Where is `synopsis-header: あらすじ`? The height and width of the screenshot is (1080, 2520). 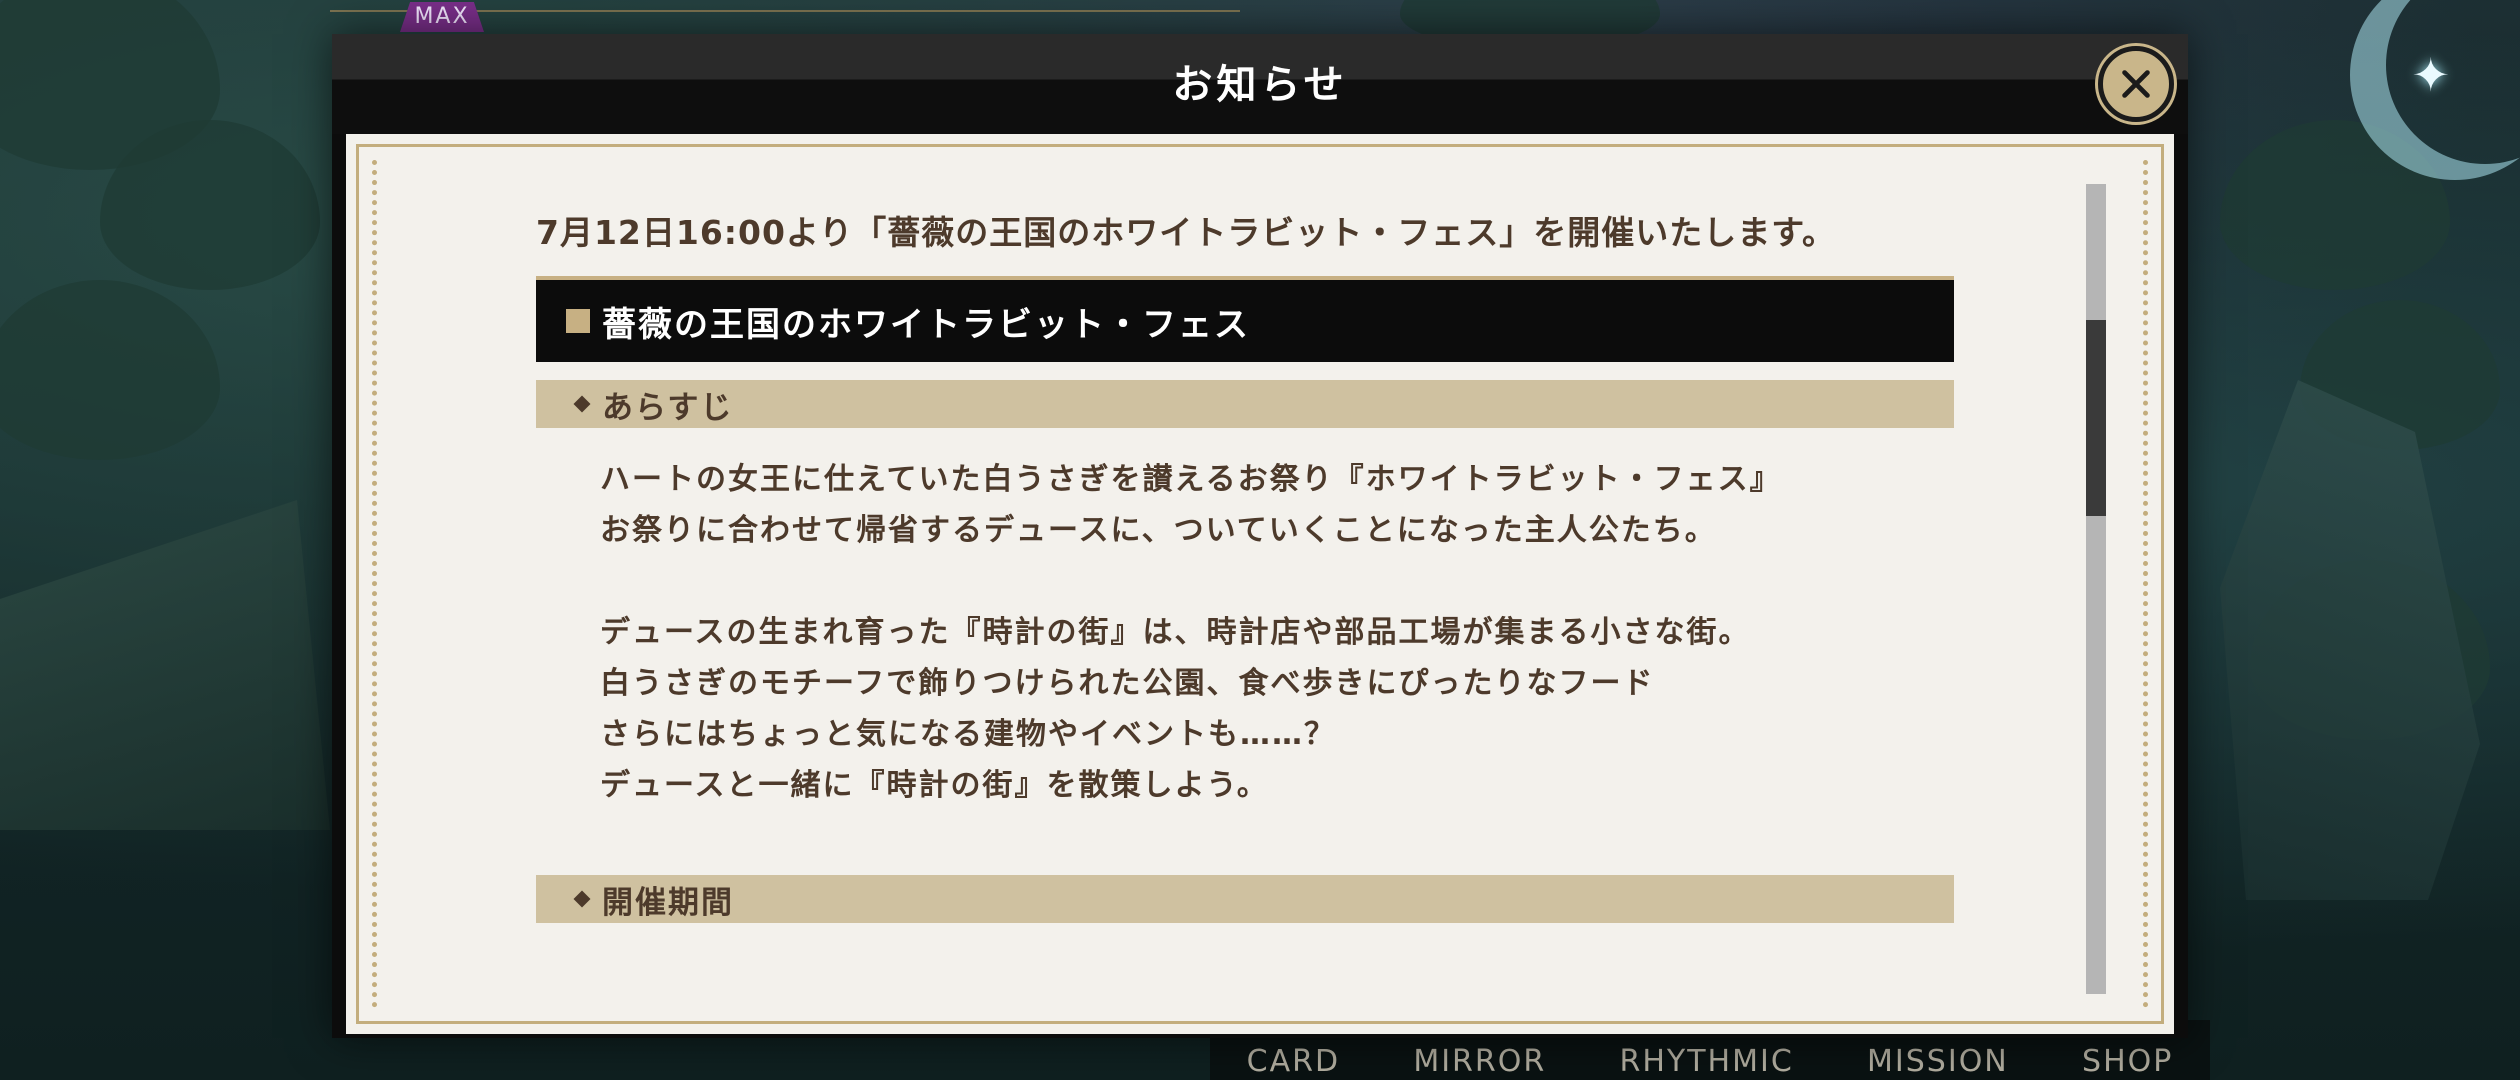
synopsis-header: あらすじ is located at coordinates (1245, 404).